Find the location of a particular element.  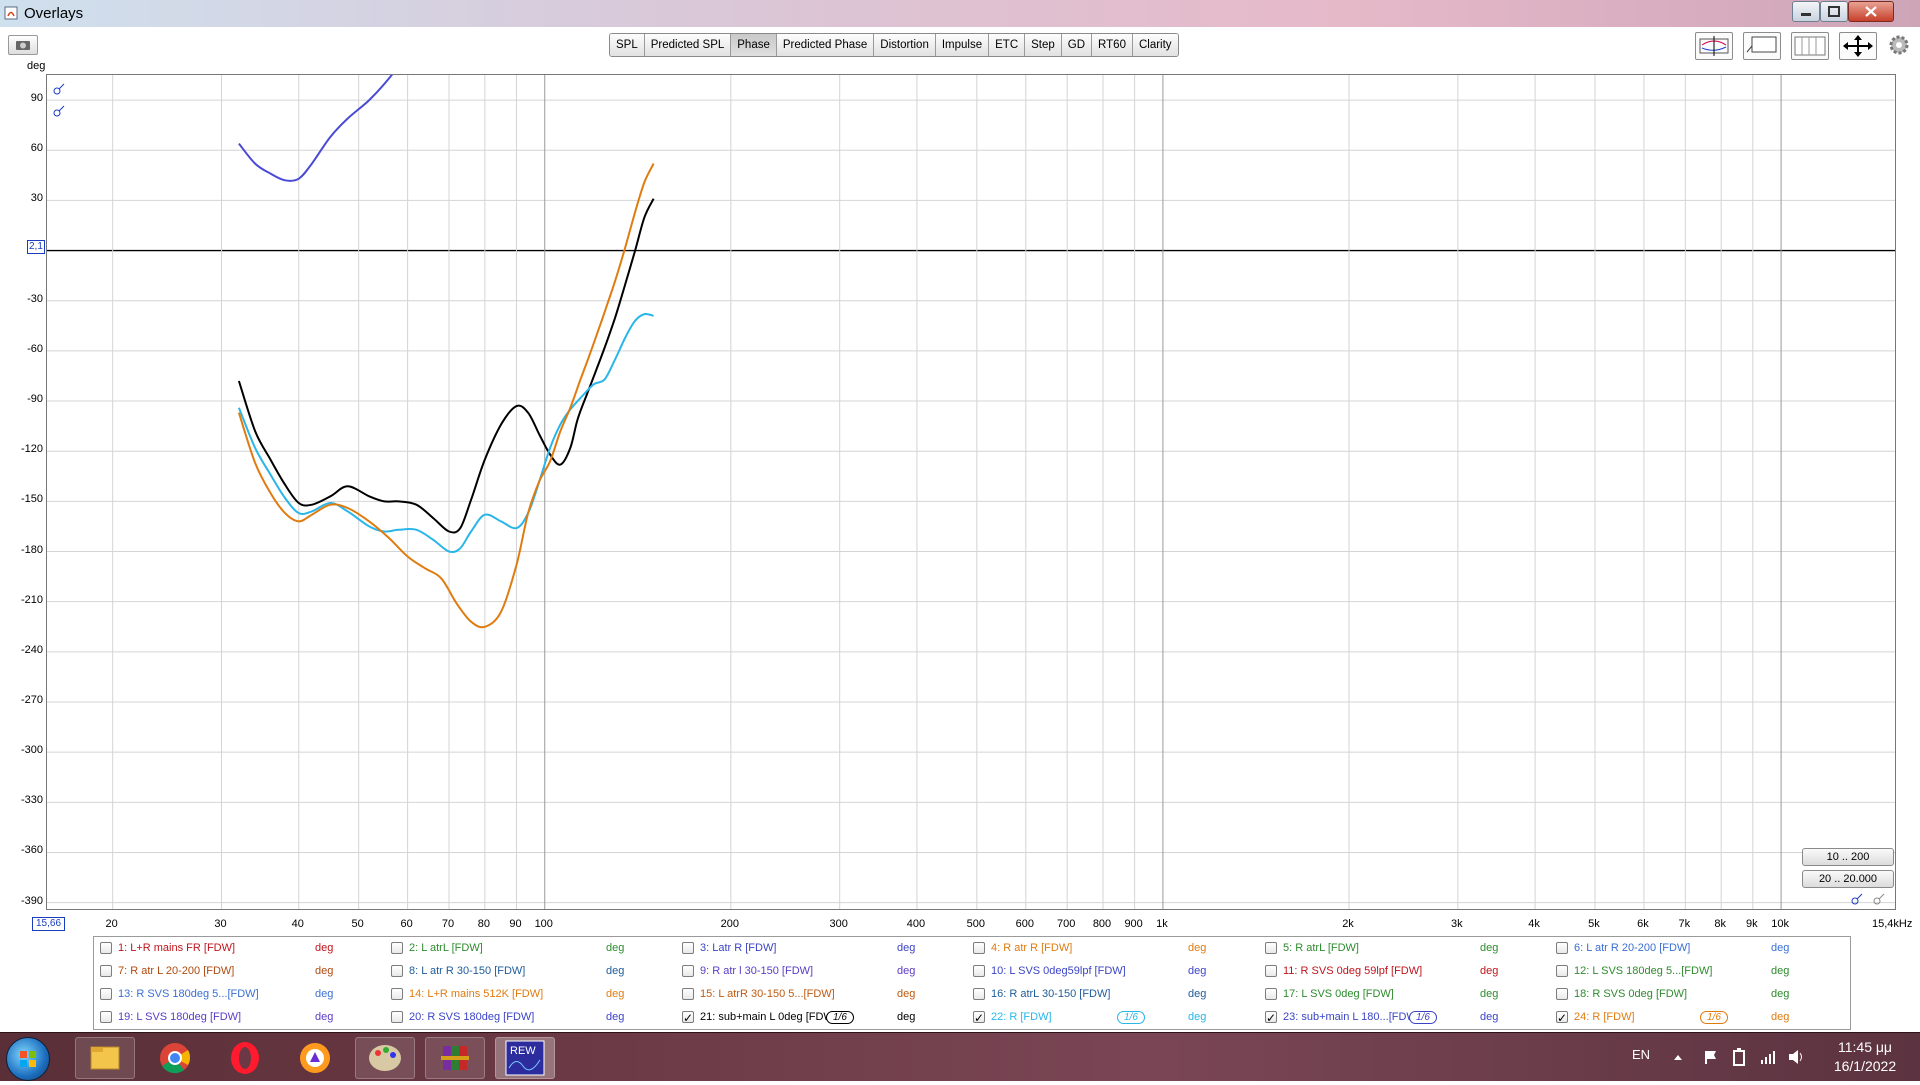

legend-item: 22: R [FDW] 1/6 deg is located at coordinates (1112, 1018).